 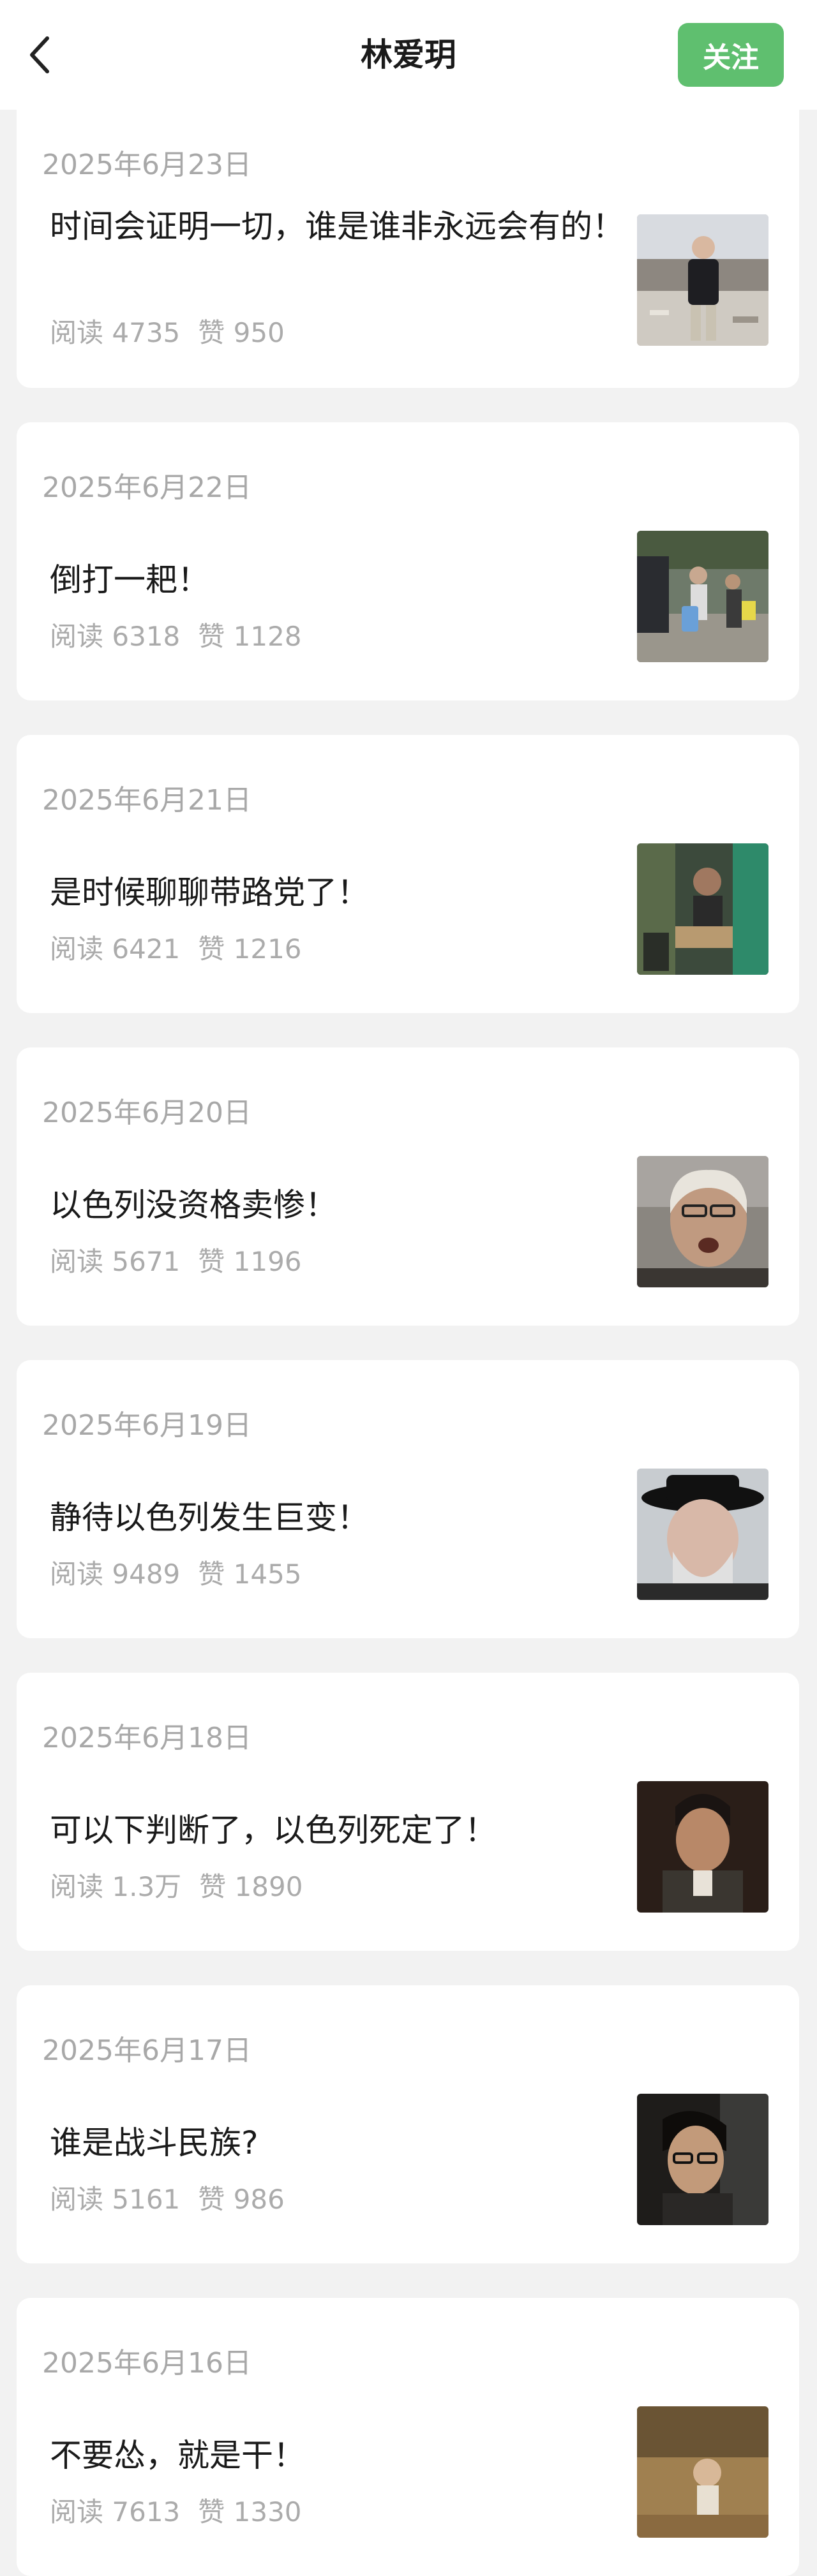 I want to click on read-count: 4735, so click(x=147, y=332).